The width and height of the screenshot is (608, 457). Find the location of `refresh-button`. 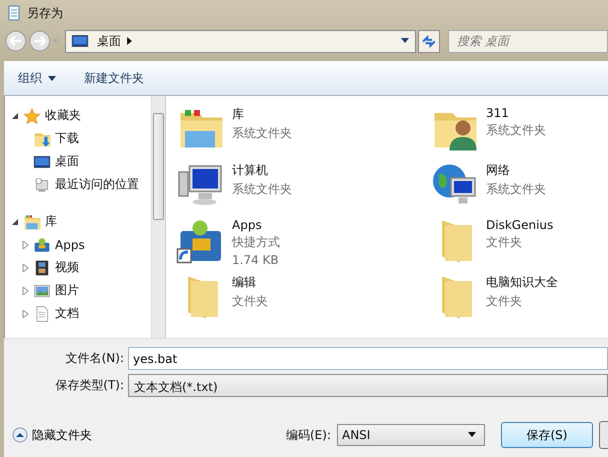

refresh-button is located at coordinates (429, 41).